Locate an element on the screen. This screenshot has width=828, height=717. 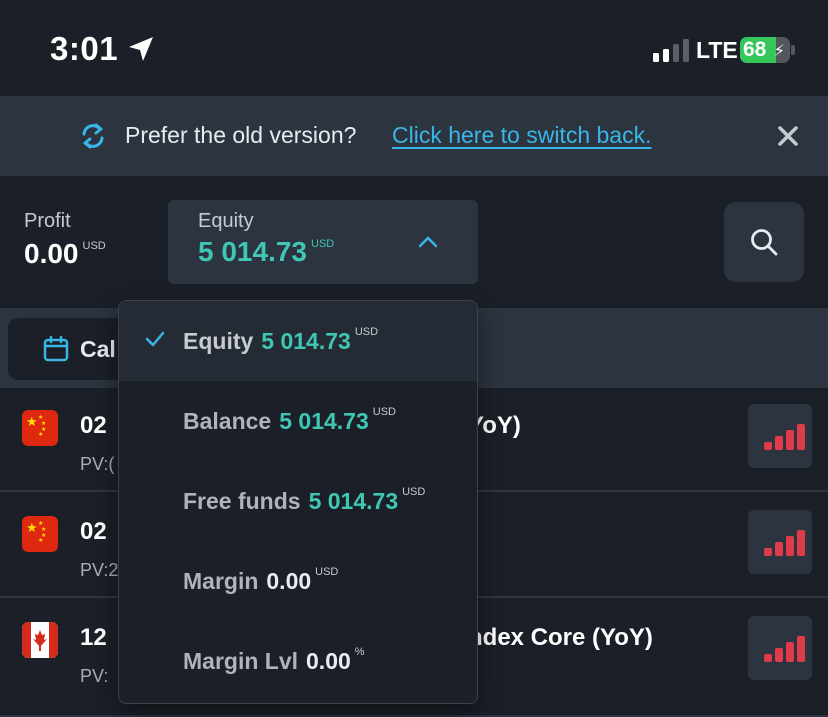
dropdown-item-label: Balance 5 014.73 USD is located at coordinates (289, 420).